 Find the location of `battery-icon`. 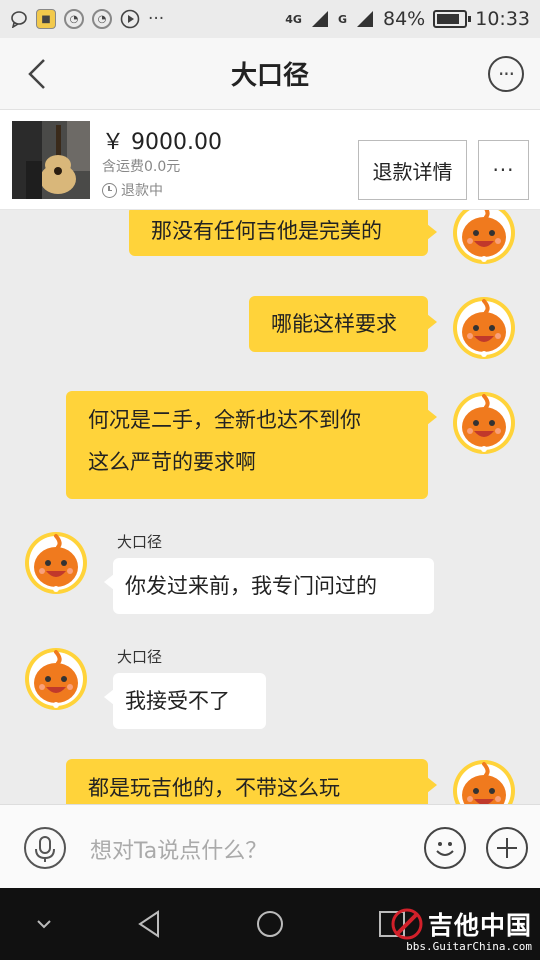

battery-icon is located at coordinates (452, 19).